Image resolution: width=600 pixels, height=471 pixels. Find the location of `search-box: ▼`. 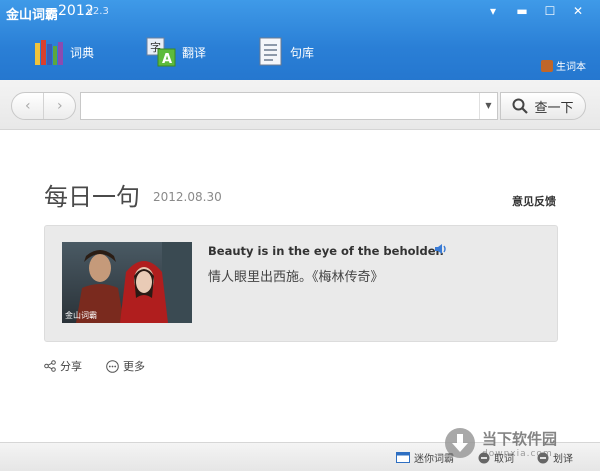

search-box: ▼ is located at coordinates (289, 106).